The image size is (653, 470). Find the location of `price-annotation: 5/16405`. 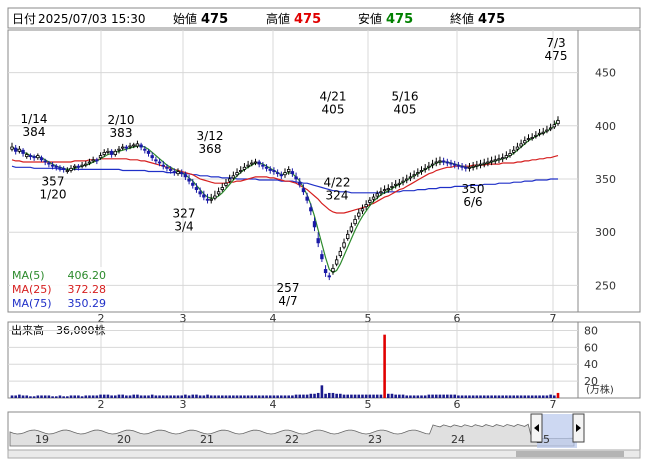

price-annotation: 5/16405 is located at coordinates (405, 102).